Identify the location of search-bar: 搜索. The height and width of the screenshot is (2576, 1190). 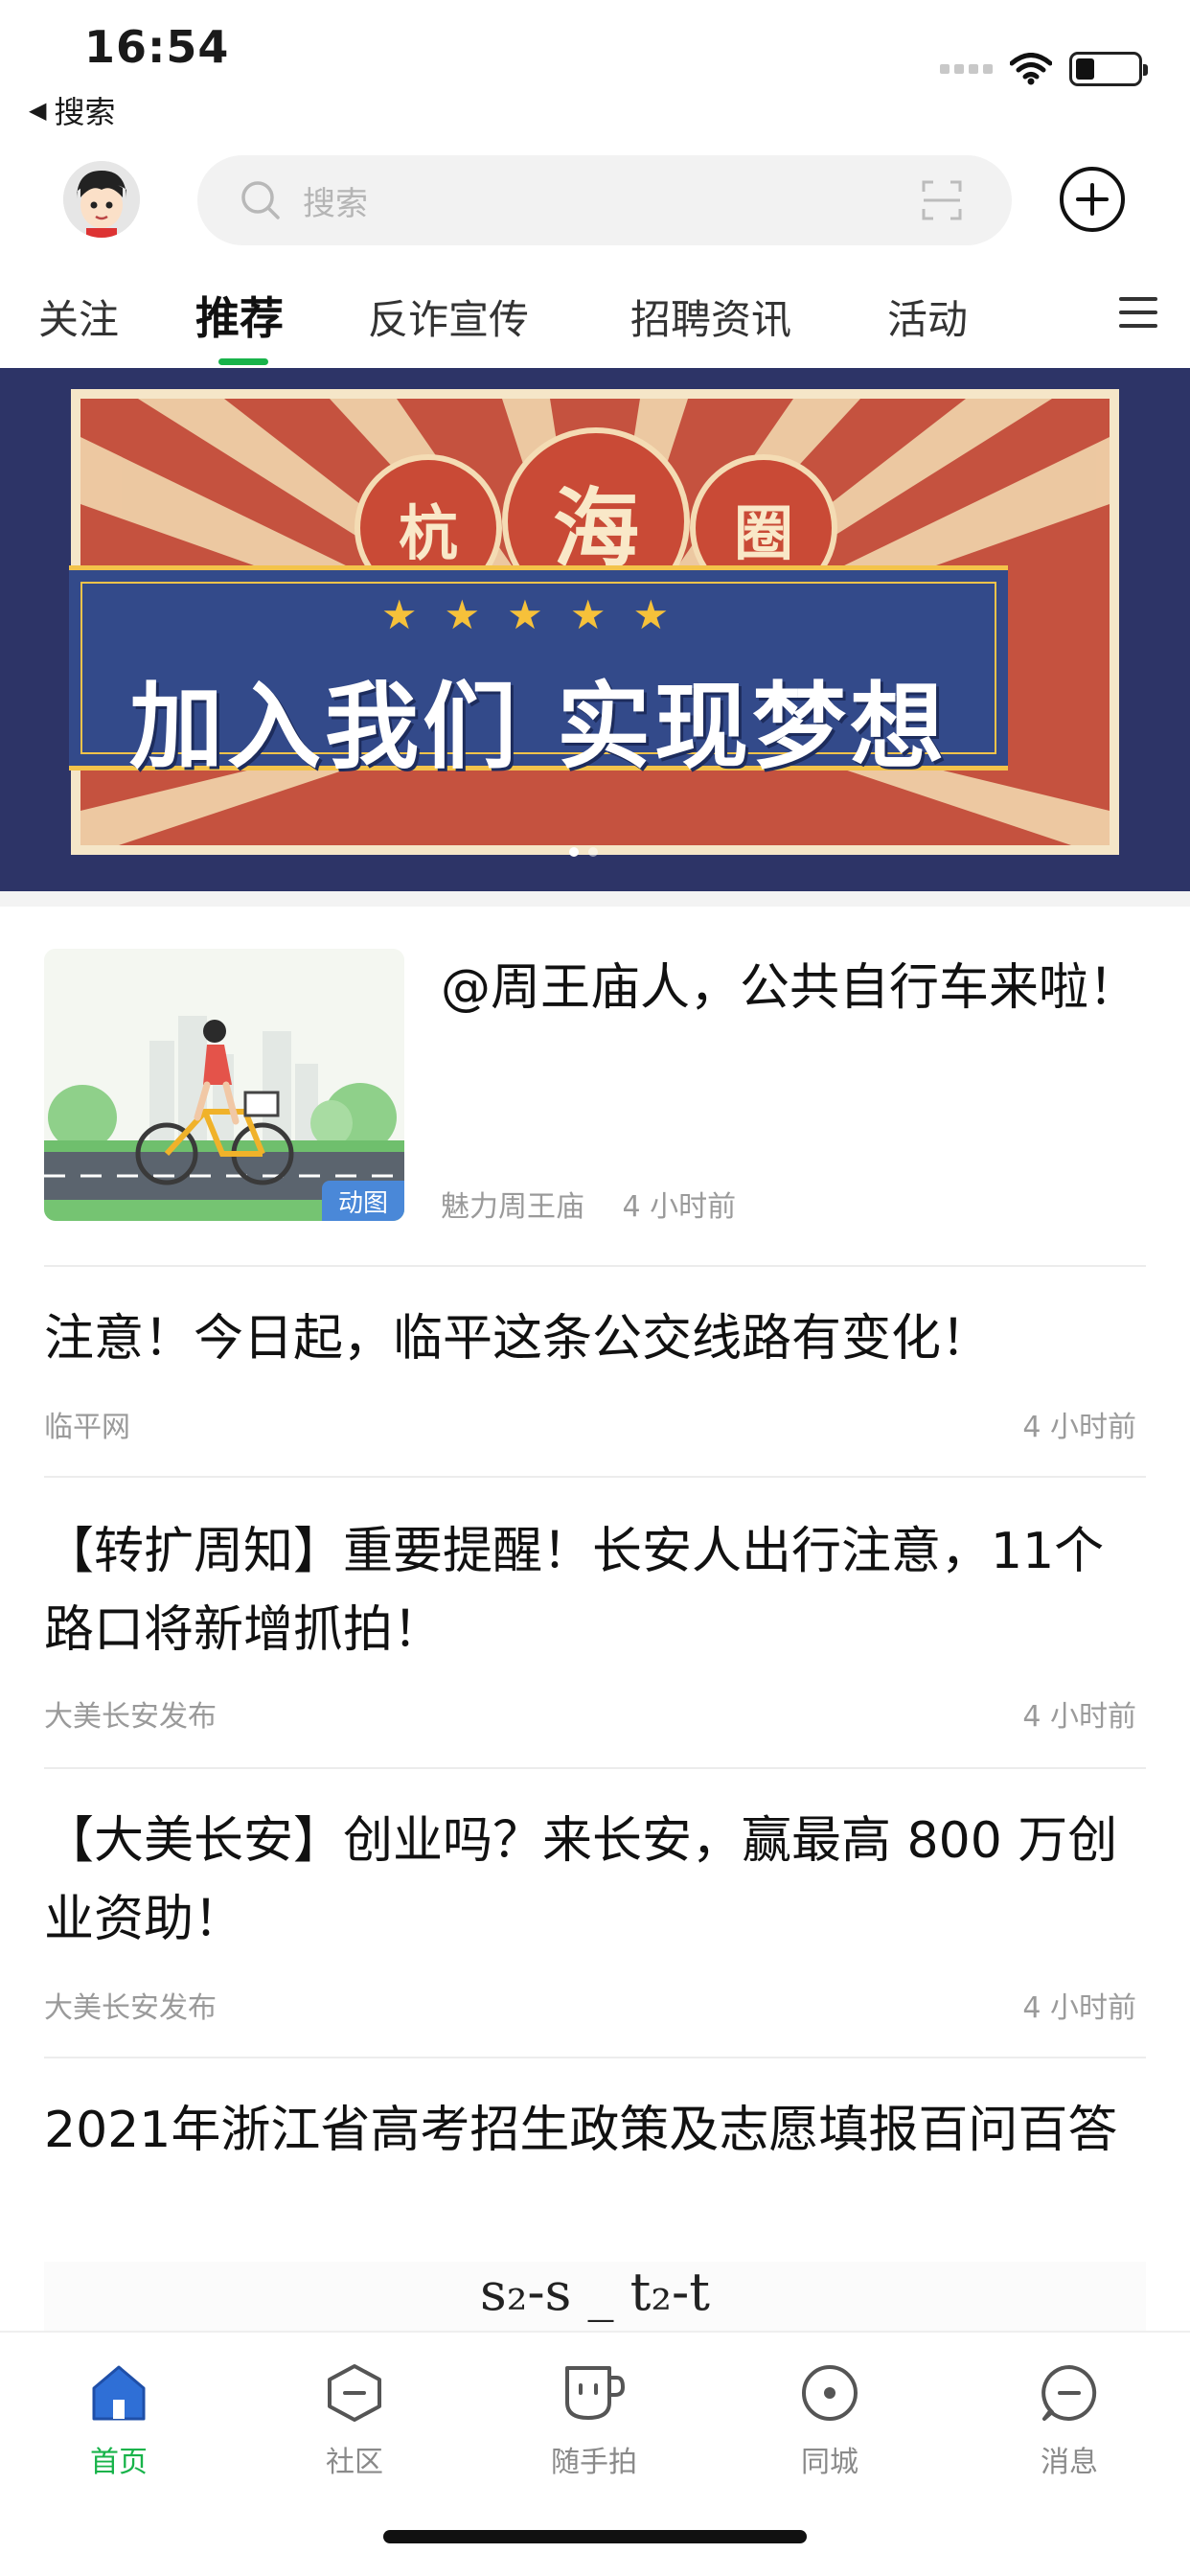
(605, 200).